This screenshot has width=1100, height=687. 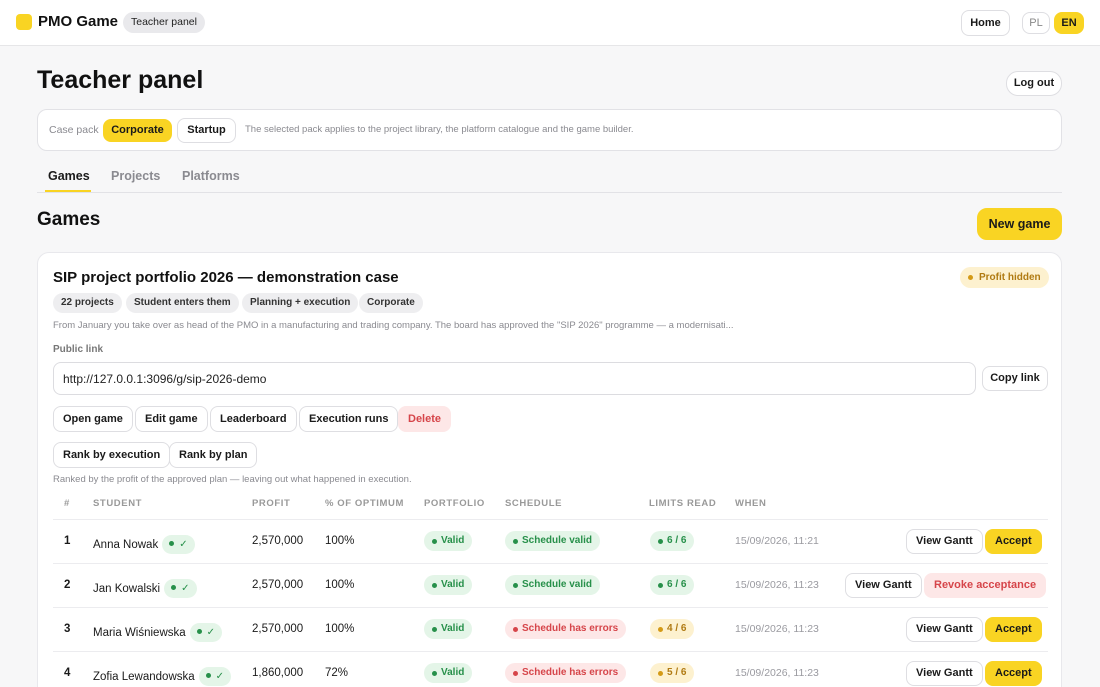 I want to click on student-name: Jan Kowalski ✓, so click(x=145, y=588).